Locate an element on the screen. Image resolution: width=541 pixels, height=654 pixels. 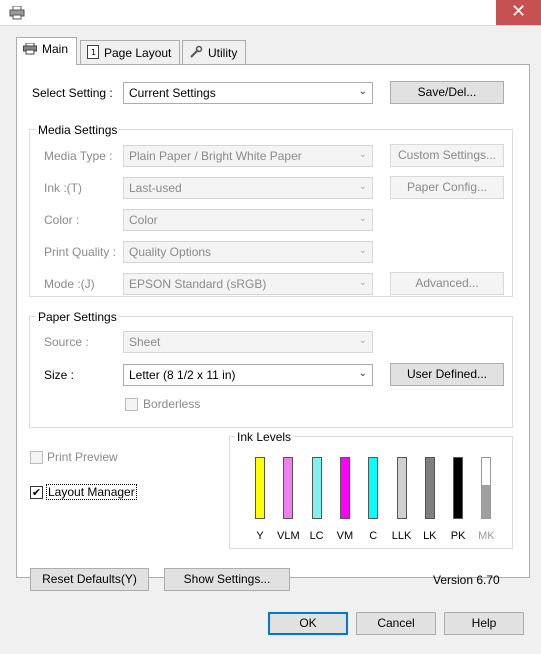
select-setting-value: Current Settings is located at coordinates (172, 93).